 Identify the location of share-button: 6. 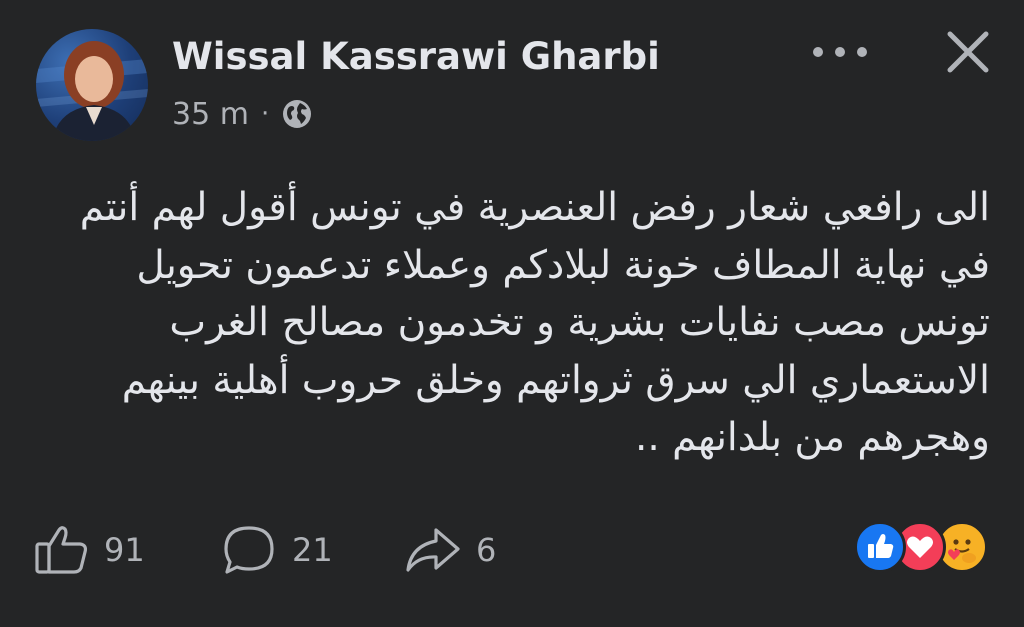
(450, 550).